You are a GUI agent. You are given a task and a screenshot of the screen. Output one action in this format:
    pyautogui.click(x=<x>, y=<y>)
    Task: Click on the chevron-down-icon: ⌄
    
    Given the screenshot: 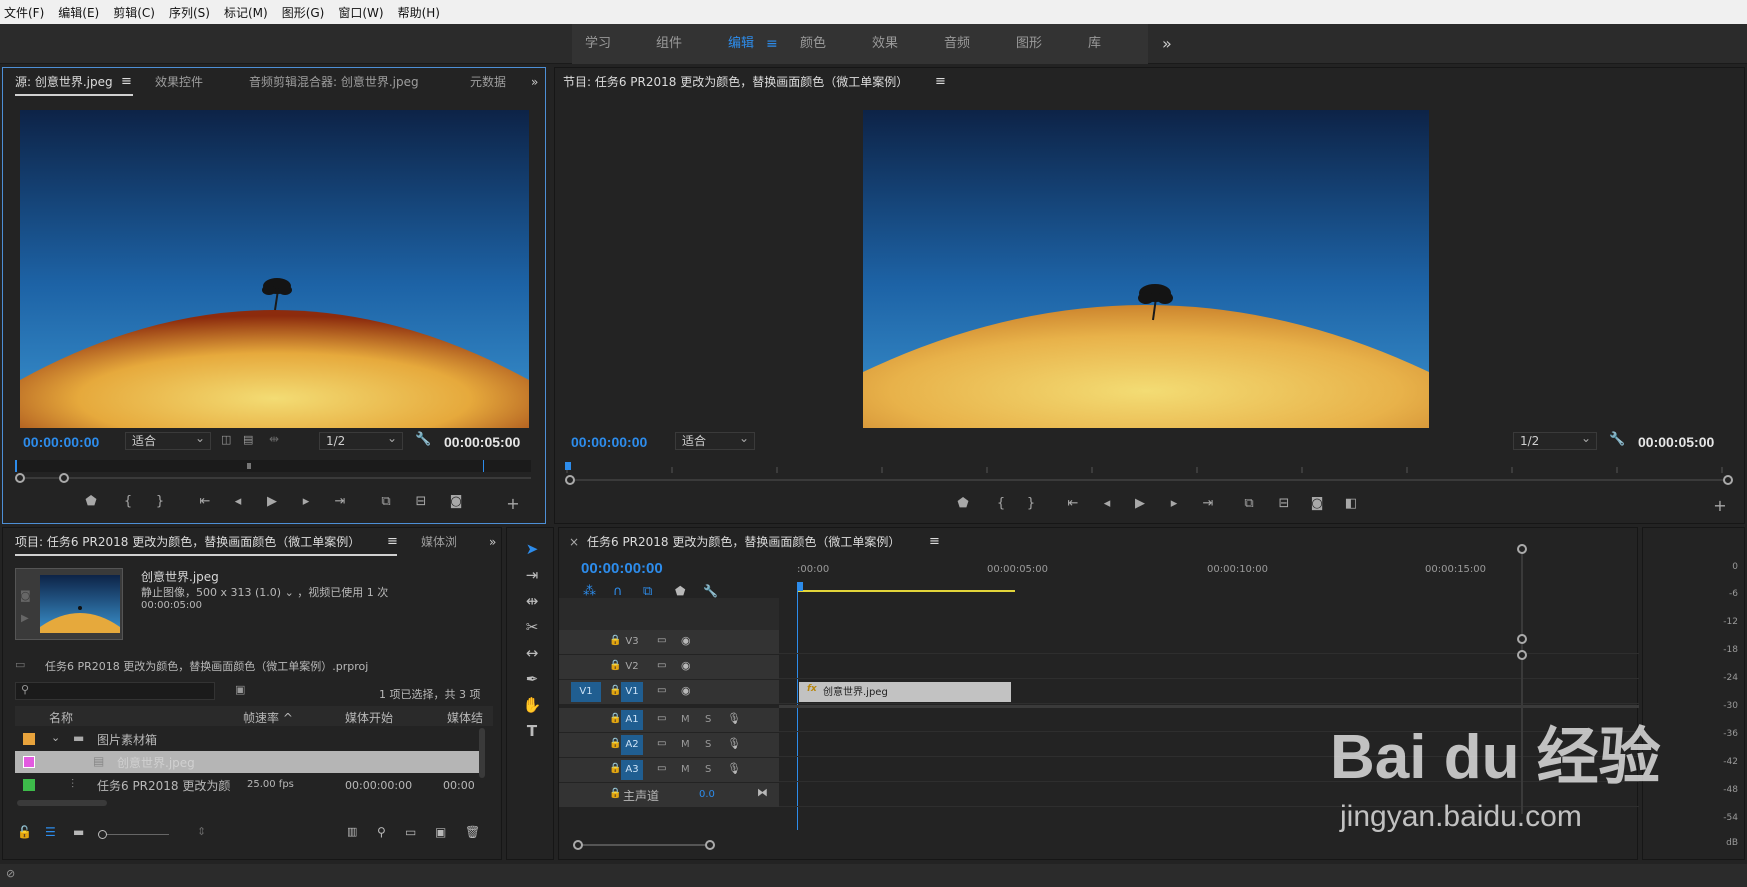 What is the action you would take?
    pyautogui.click(x=55, y=737)
    